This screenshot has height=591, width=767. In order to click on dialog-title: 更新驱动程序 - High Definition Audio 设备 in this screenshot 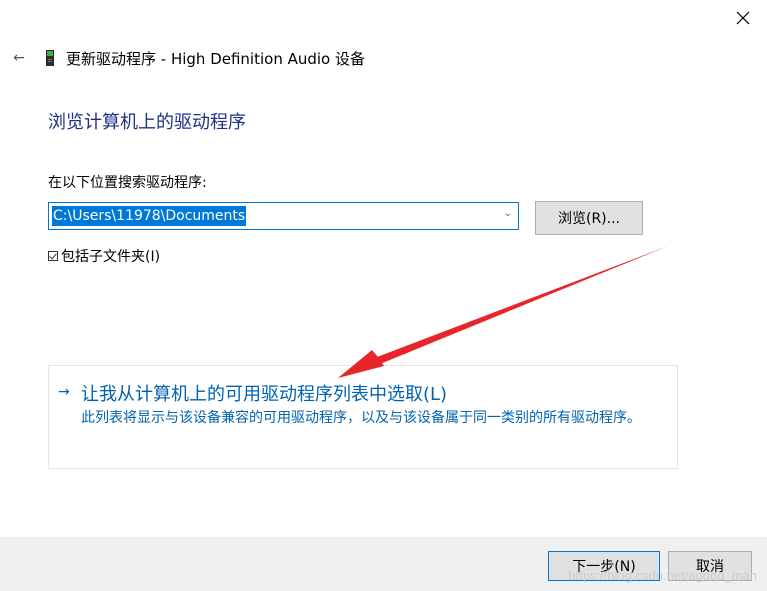, I will do `click(215, 58)`.